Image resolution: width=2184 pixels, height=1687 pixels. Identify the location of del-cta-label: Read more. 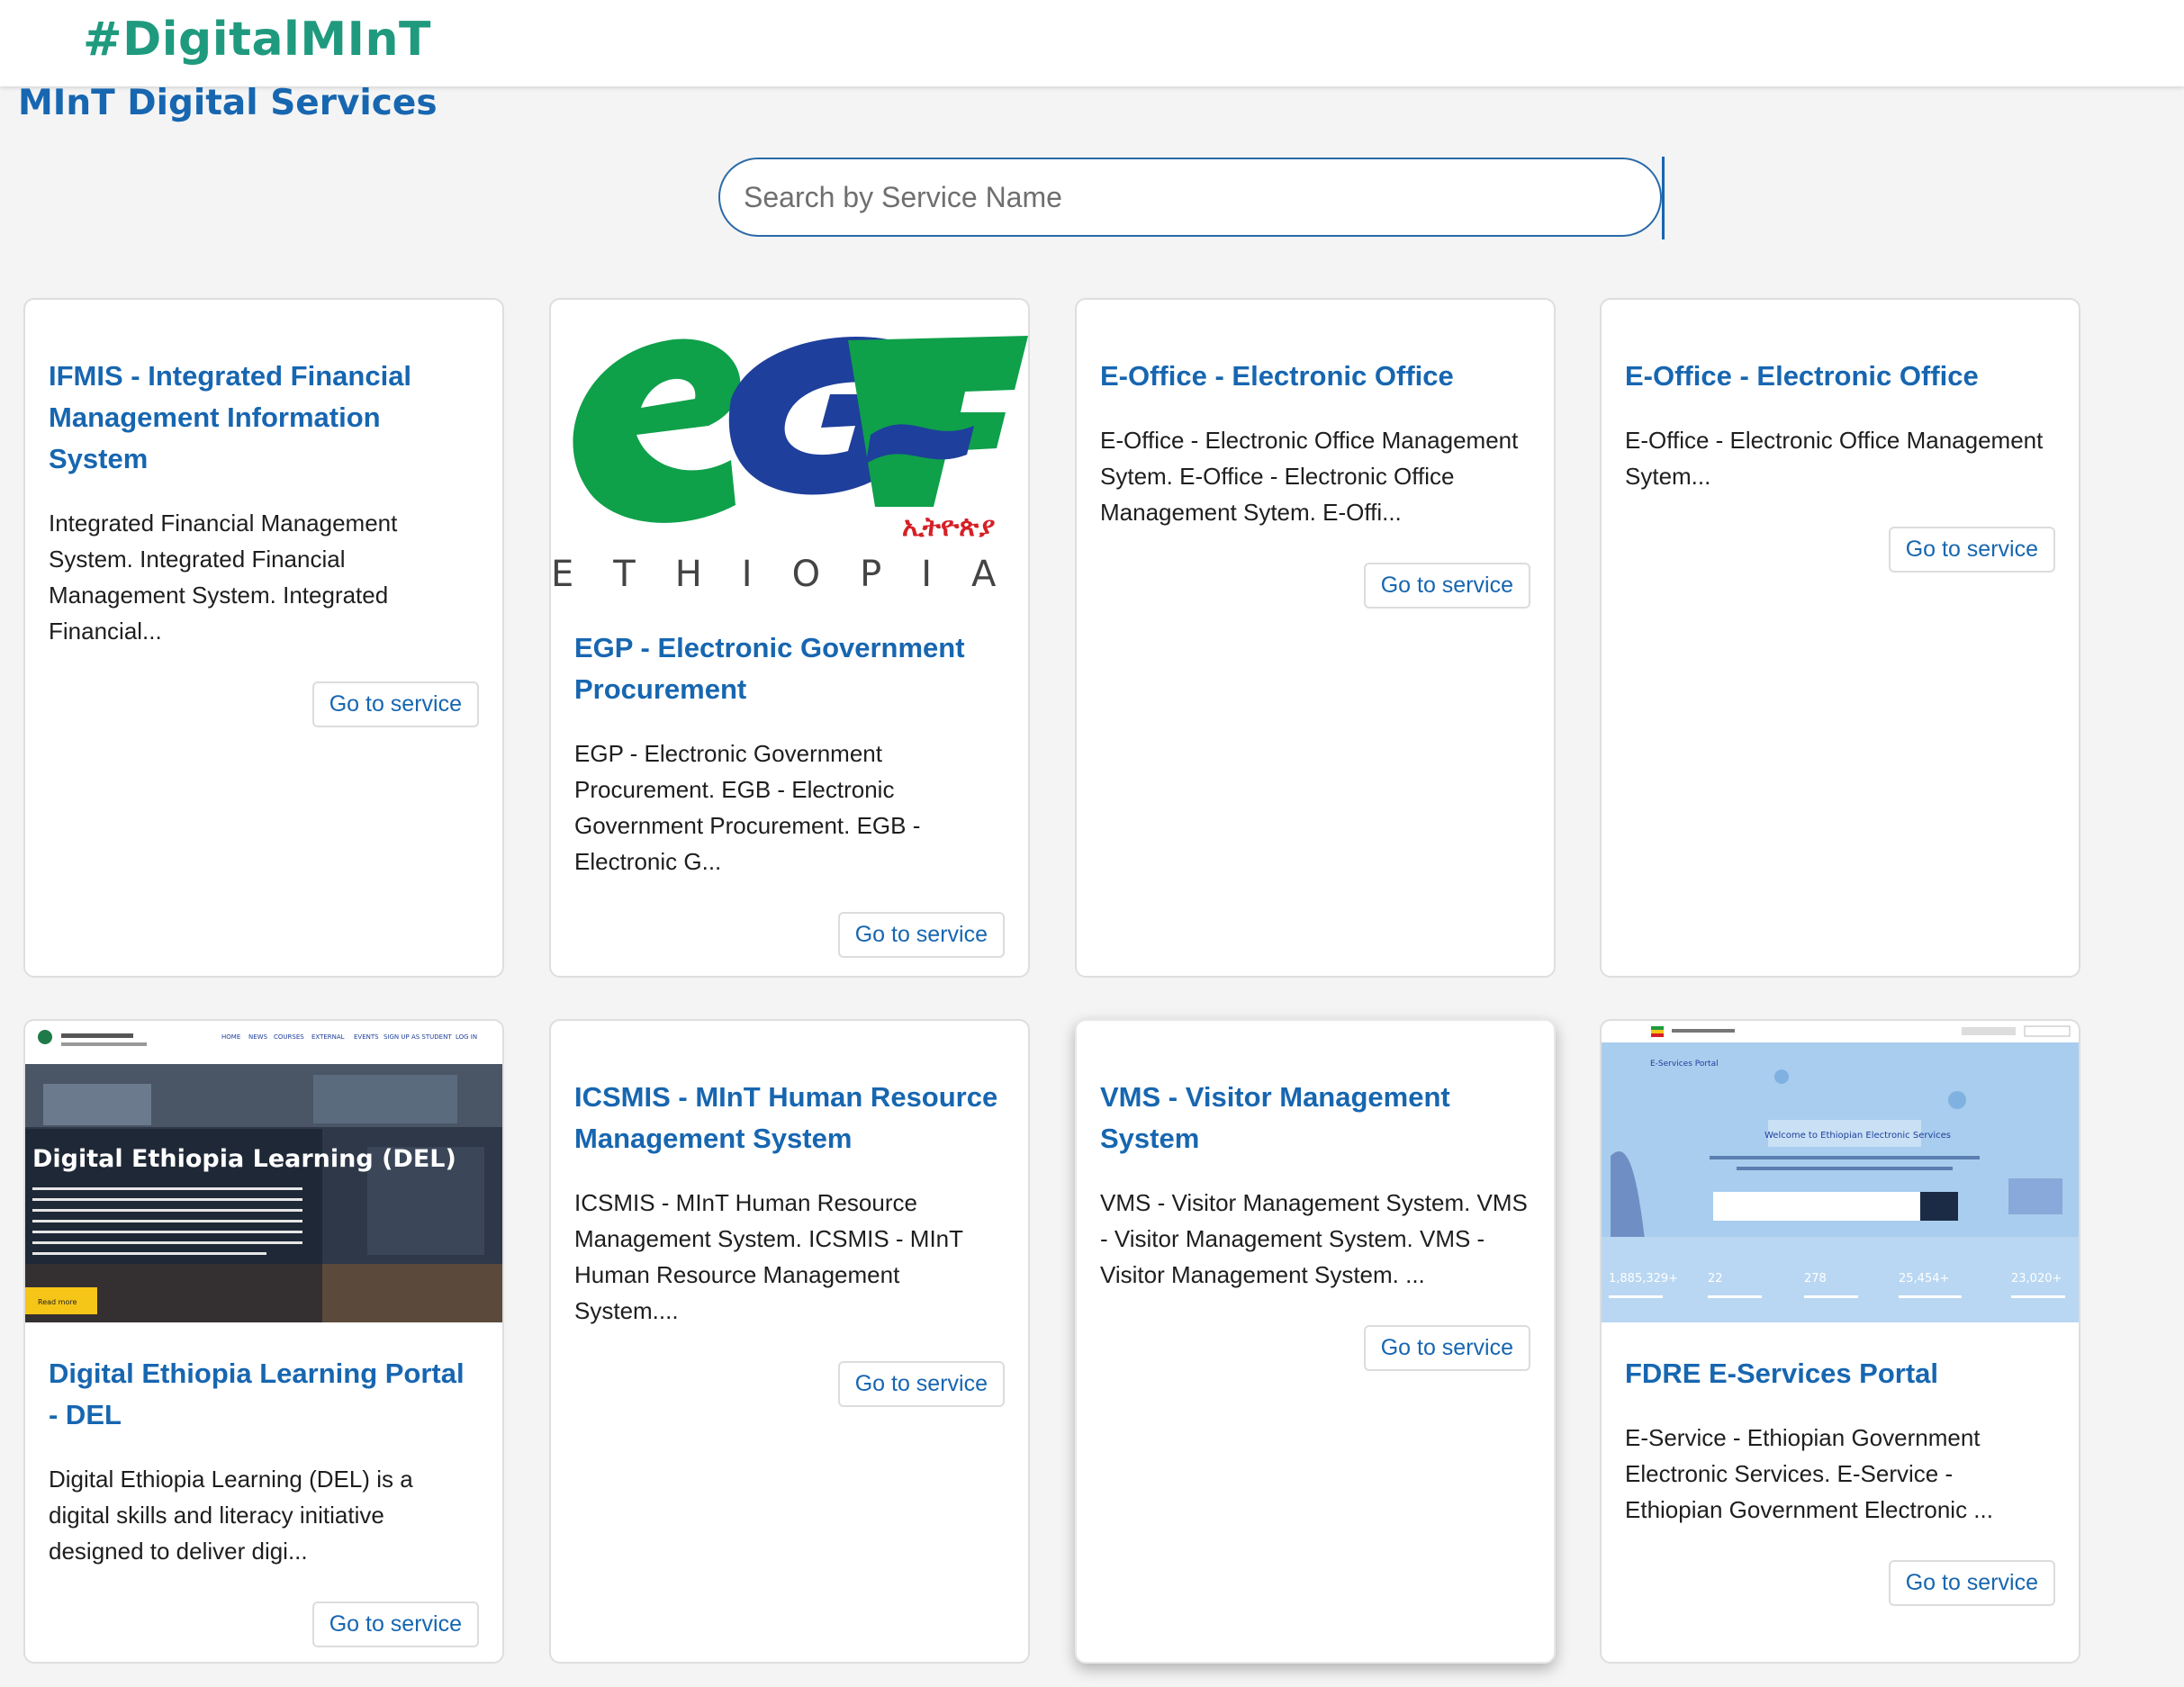
(57, 1302).